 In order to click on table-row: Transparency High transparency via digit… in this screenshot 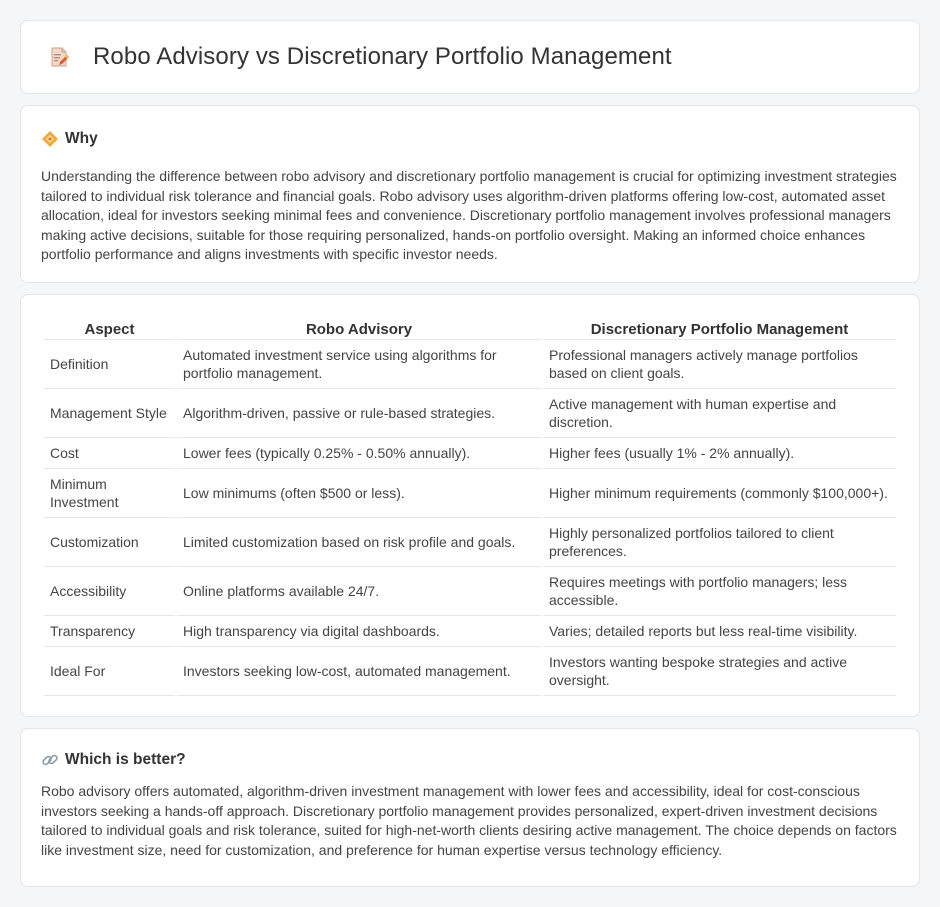, I will do `click(470, 631)`.